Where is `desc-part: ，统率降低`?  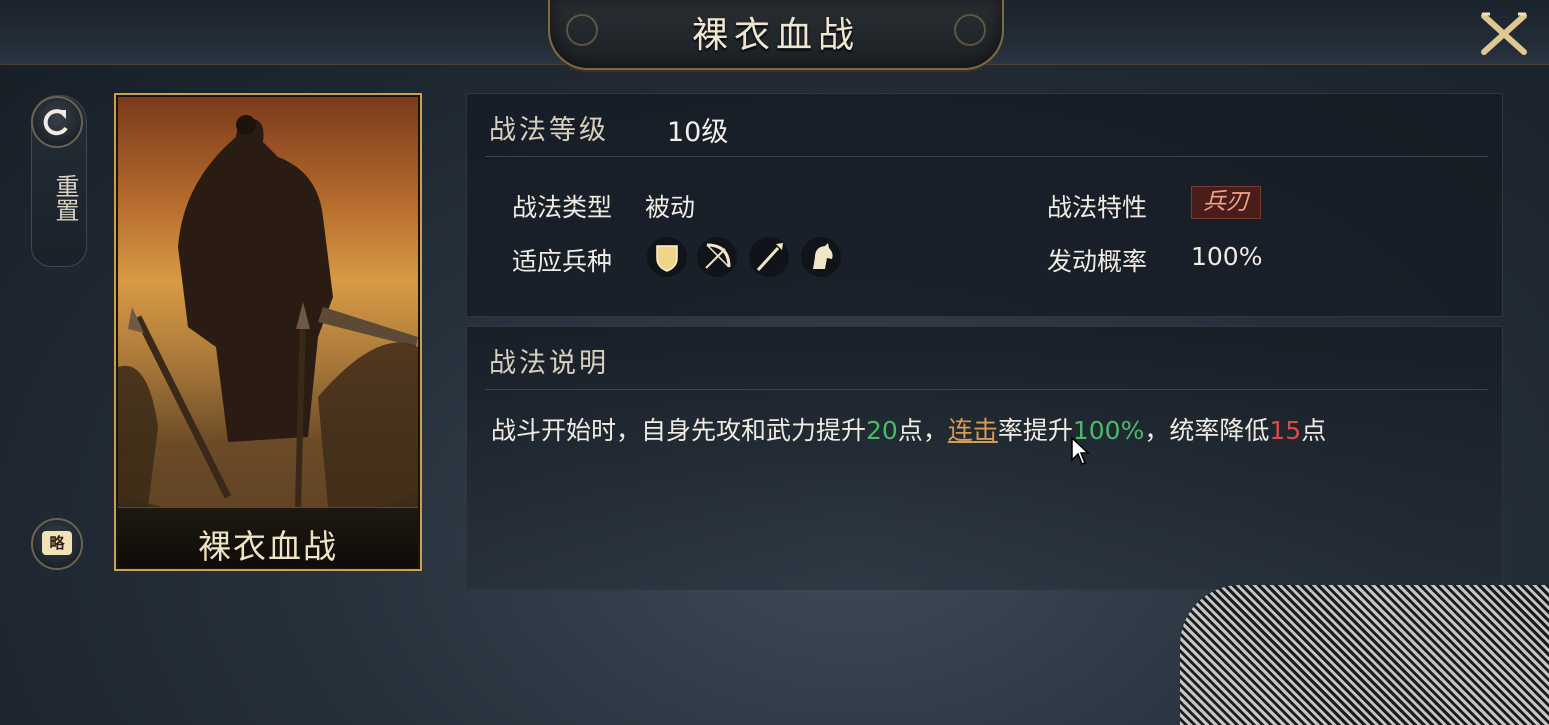 desc-part: ，统率降低 is located at coordinates (1207, 430).